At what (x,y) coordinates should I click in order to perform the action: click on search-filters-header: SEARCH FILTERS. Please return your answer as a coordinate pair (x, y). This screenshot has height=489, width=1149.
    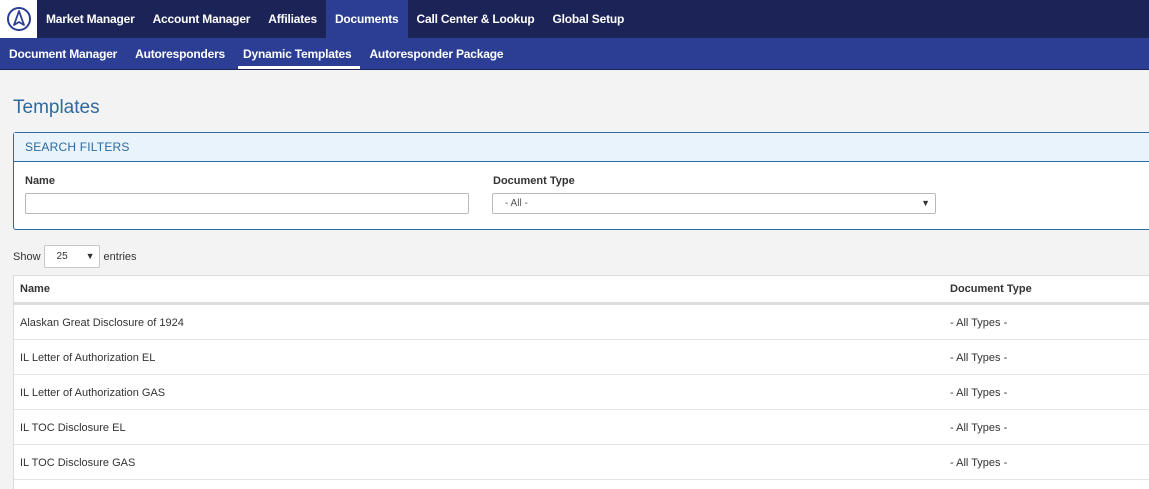
    Looking at the image, I should click on (581, 147).